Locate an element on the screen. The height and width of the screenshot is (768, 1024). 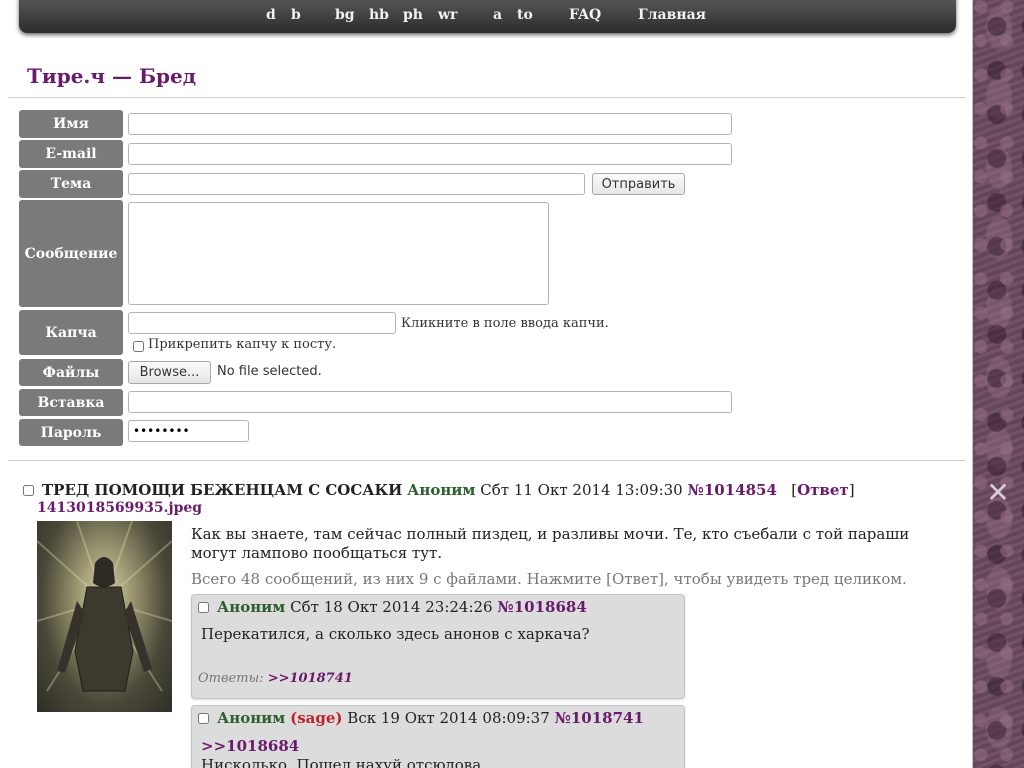
top-navbar: d b bg hb ph wr a to FAQ Главная is located at coordinates (487, 16).